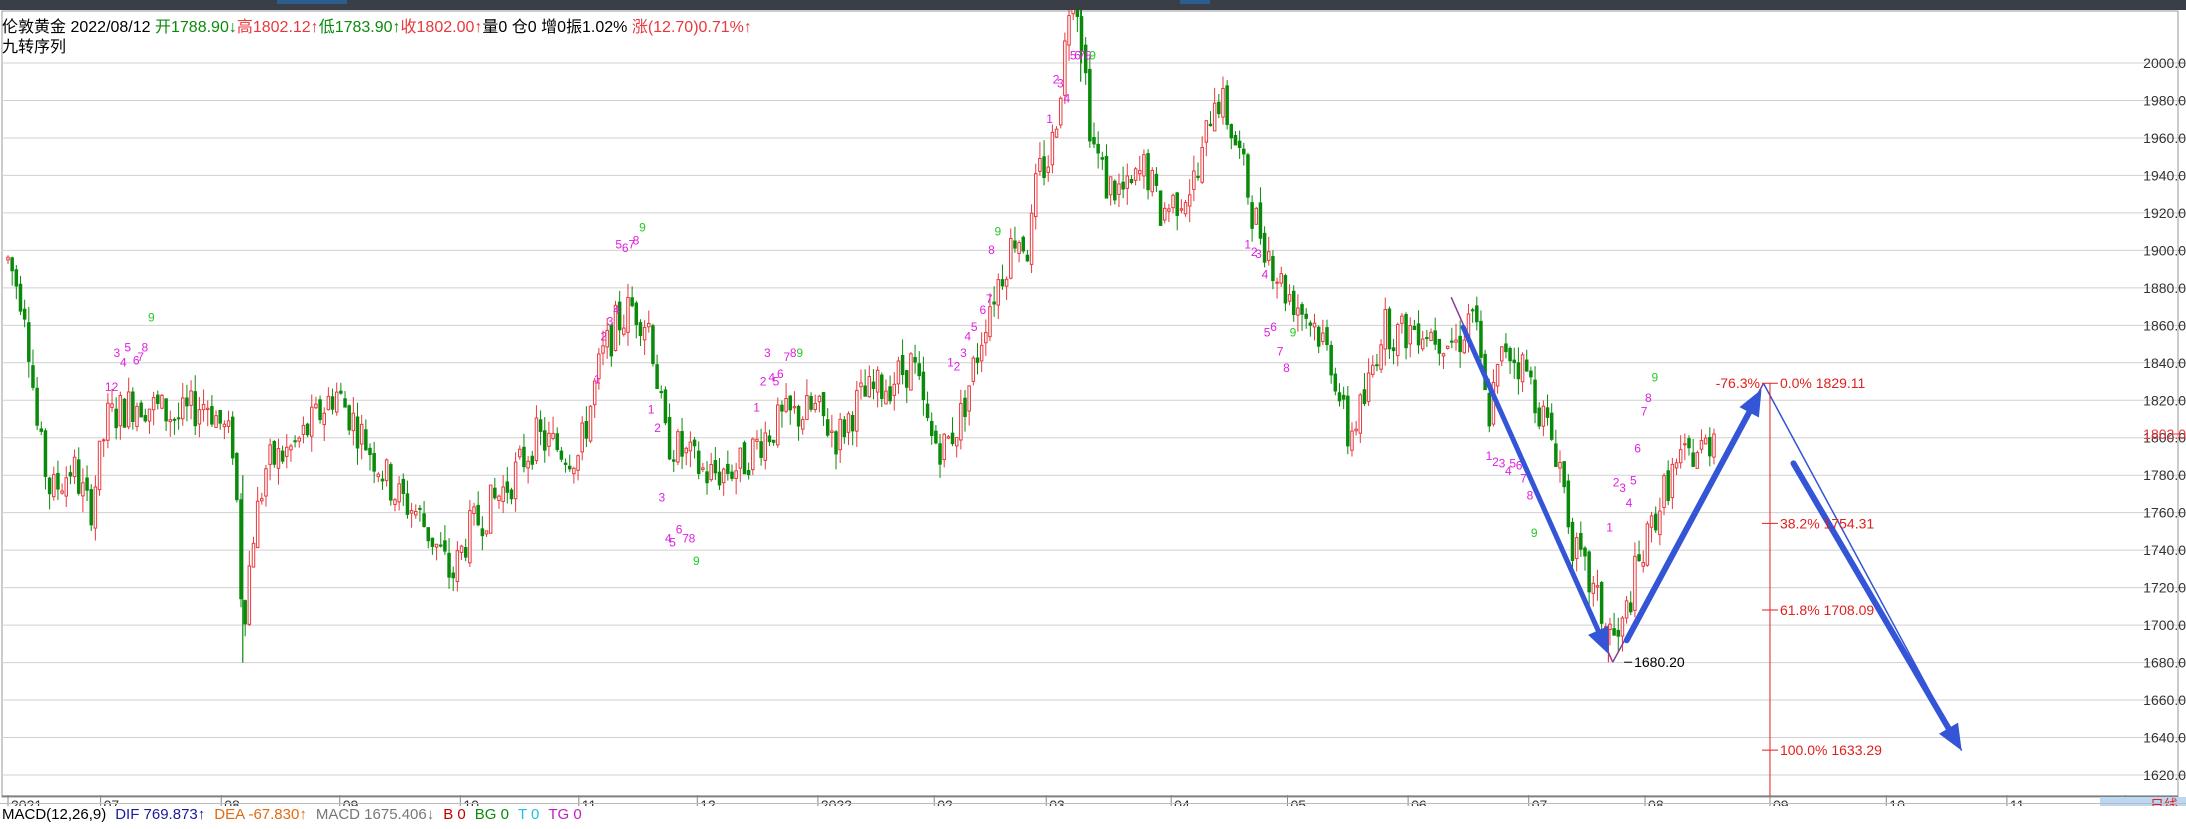  What do you see at coordinates (597, 379) in the screenshot?
I see `td-sequence-number: 1` at bounding box center [597, 379].